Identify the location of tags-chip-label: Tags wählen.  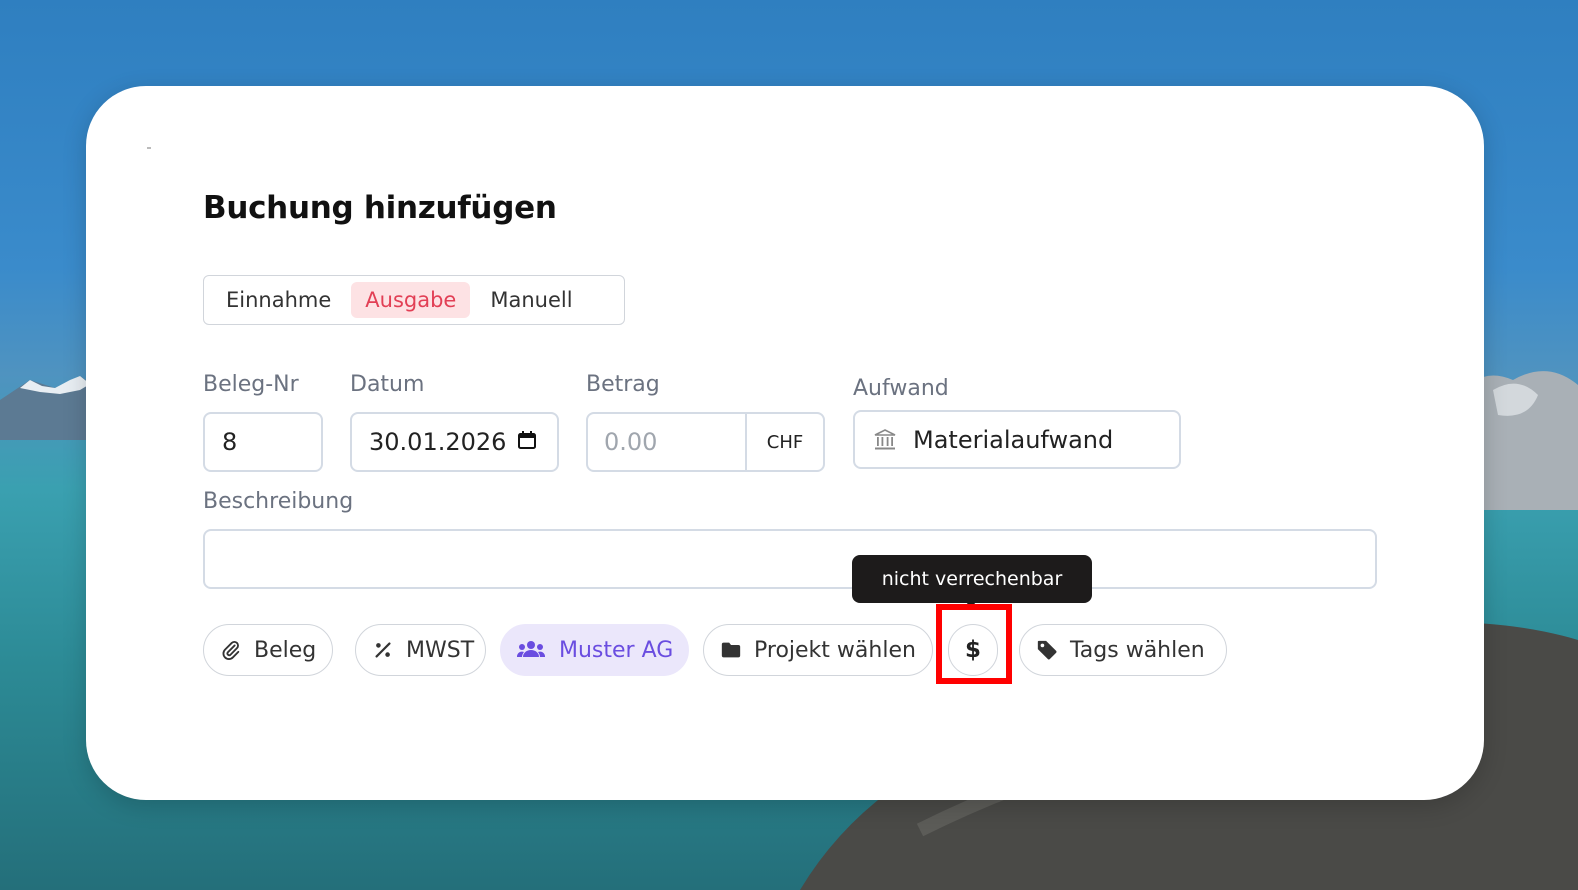
(1137, 650).